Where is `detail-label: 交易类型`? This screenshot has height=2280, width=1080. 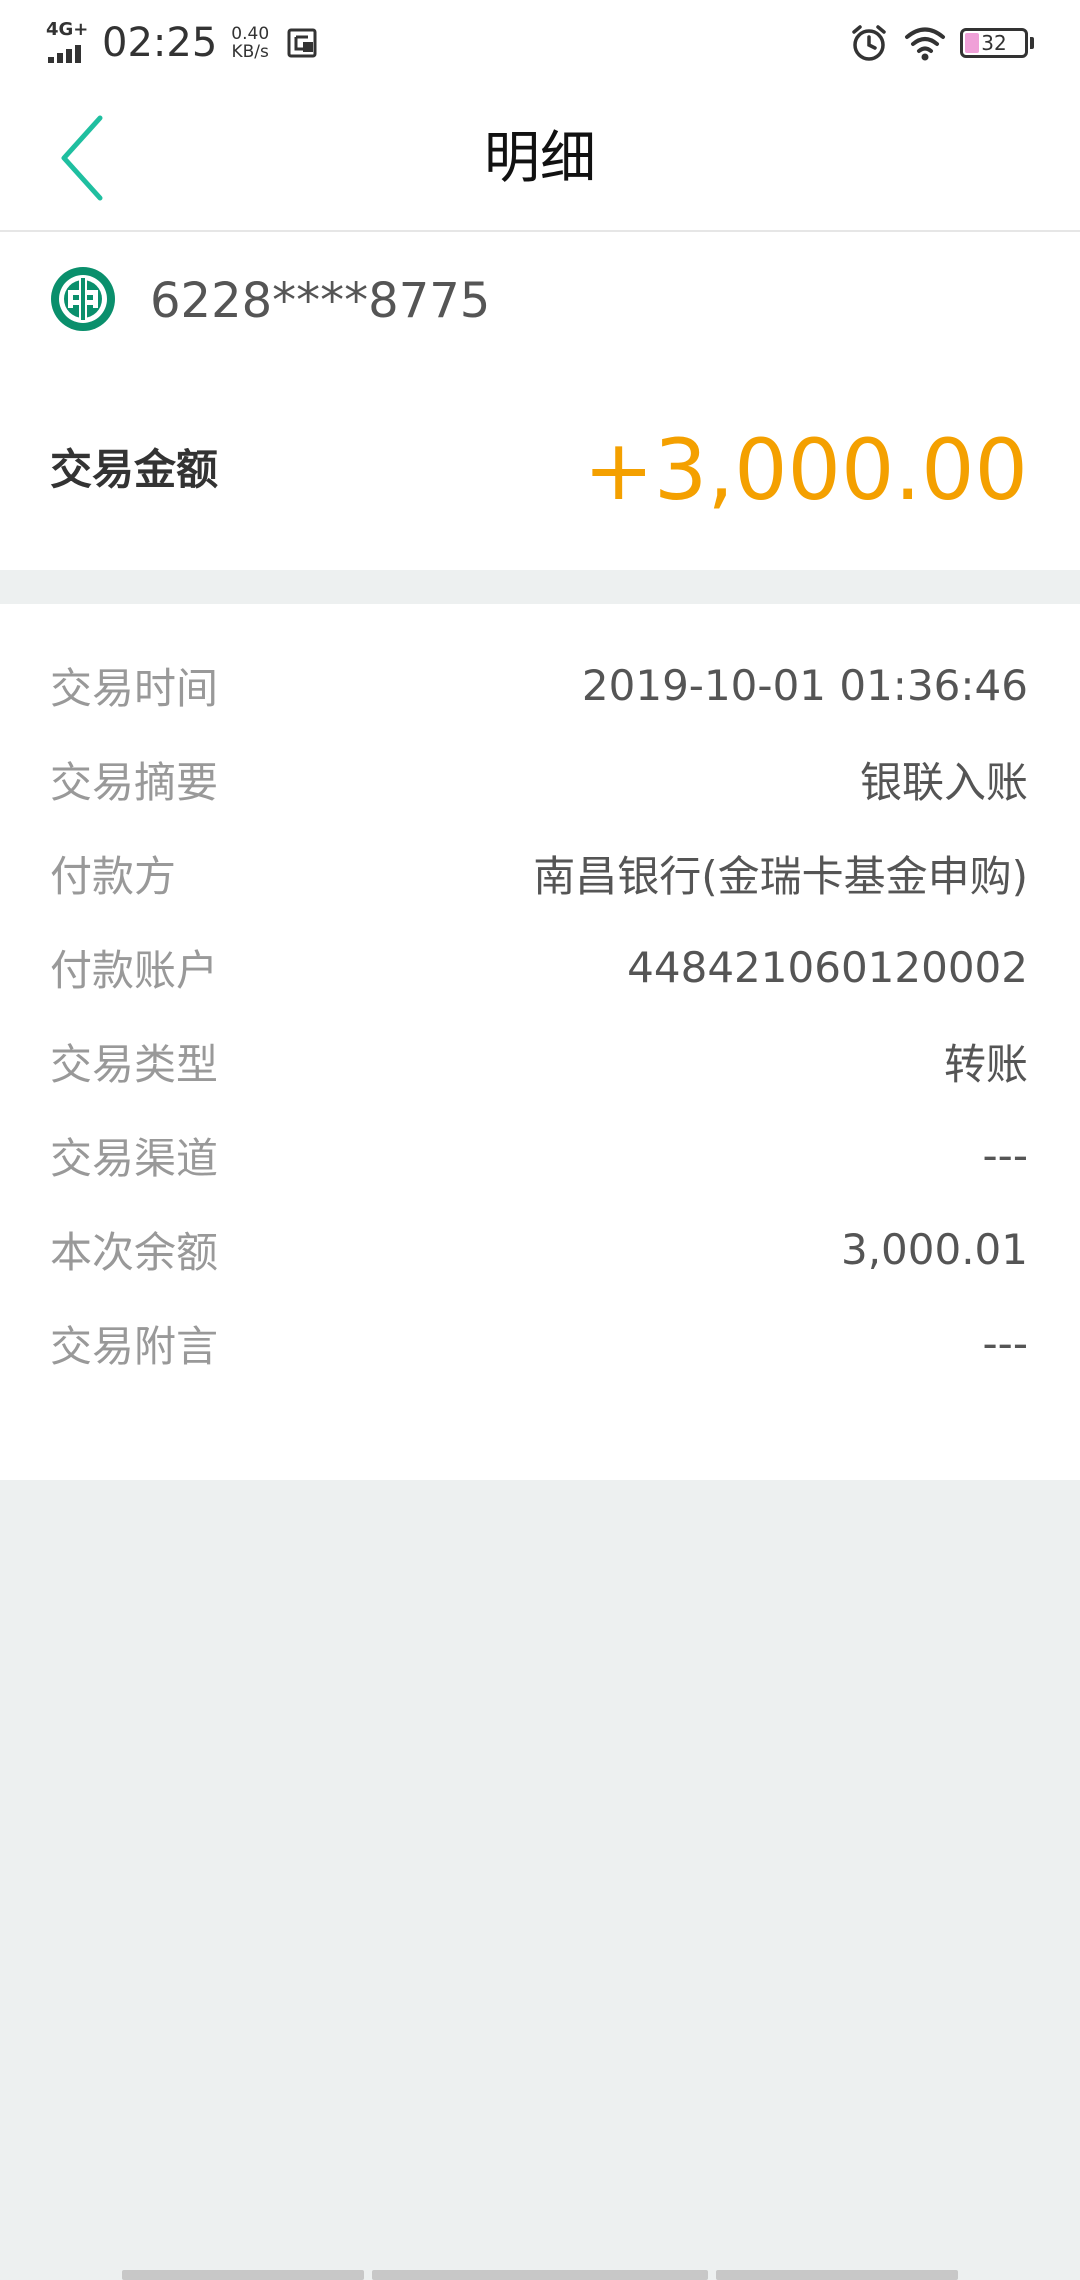 detail-label: 交易类型 is located at coordinates (134, 1064).